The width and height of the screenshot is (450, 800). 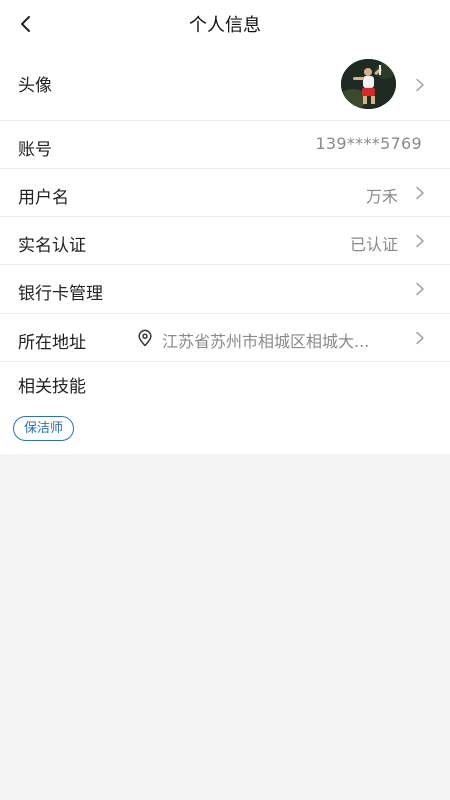 What do you see at coordinates (35, 150) in the screenshot?
I see `account-label: 账号` at bounding box center [35, 150].